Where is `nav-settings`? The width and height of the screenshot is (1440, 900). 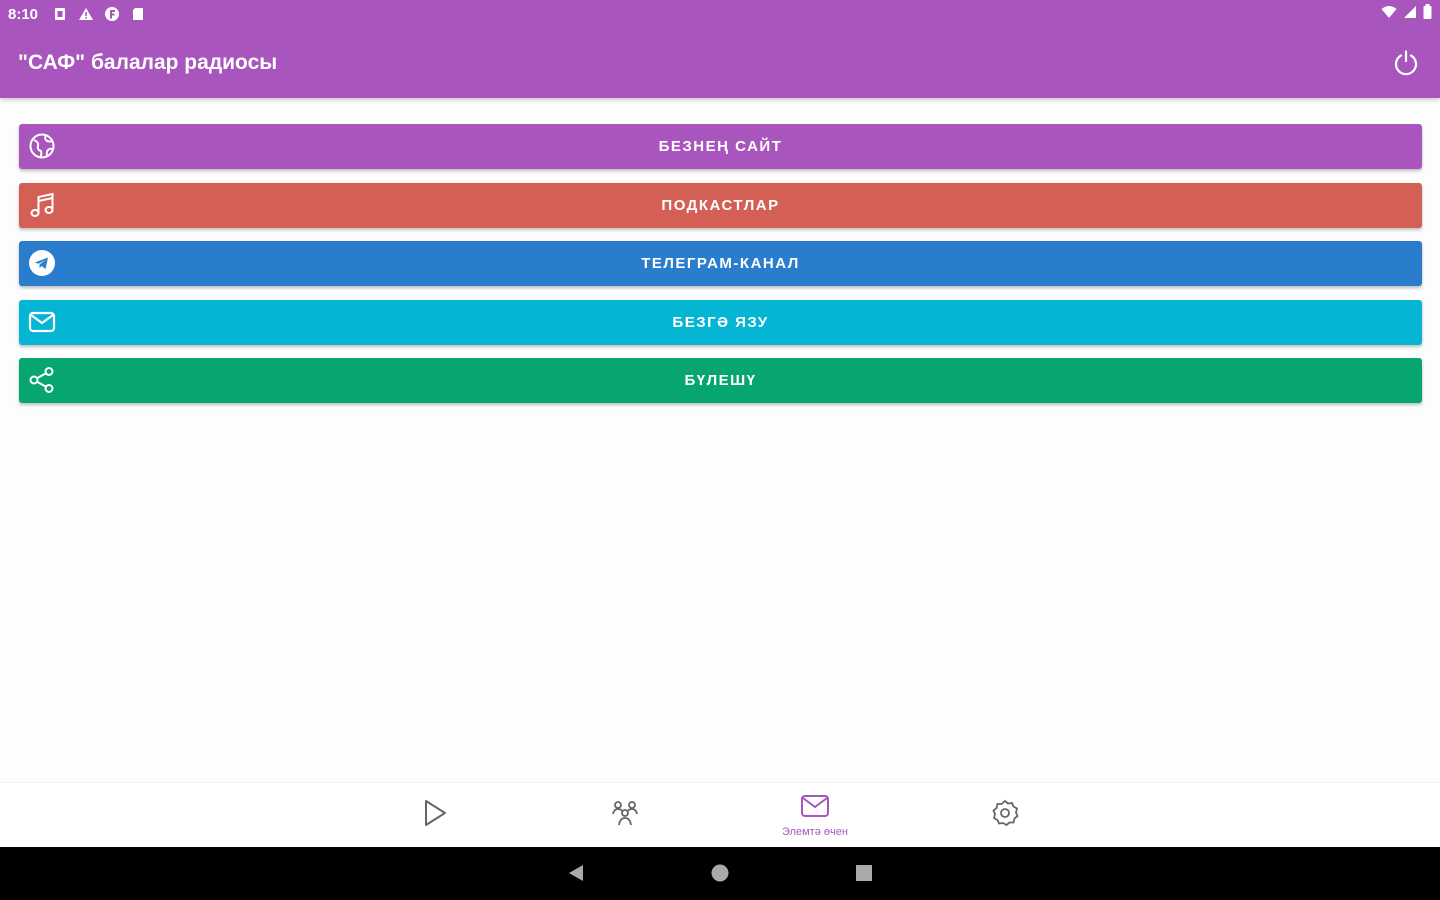 nav-settings is located at coordinates (1005, 815).